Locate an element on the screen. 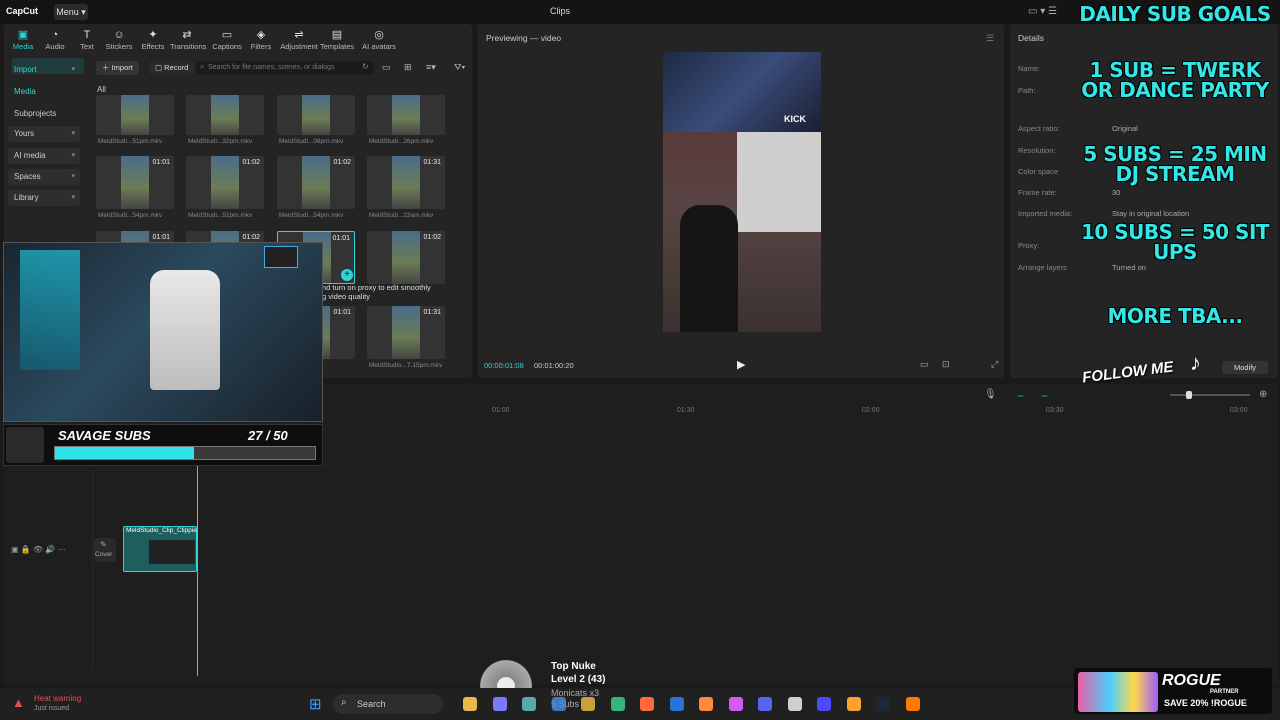  import-button: ＋ Import is located at coordinates (117, 68).